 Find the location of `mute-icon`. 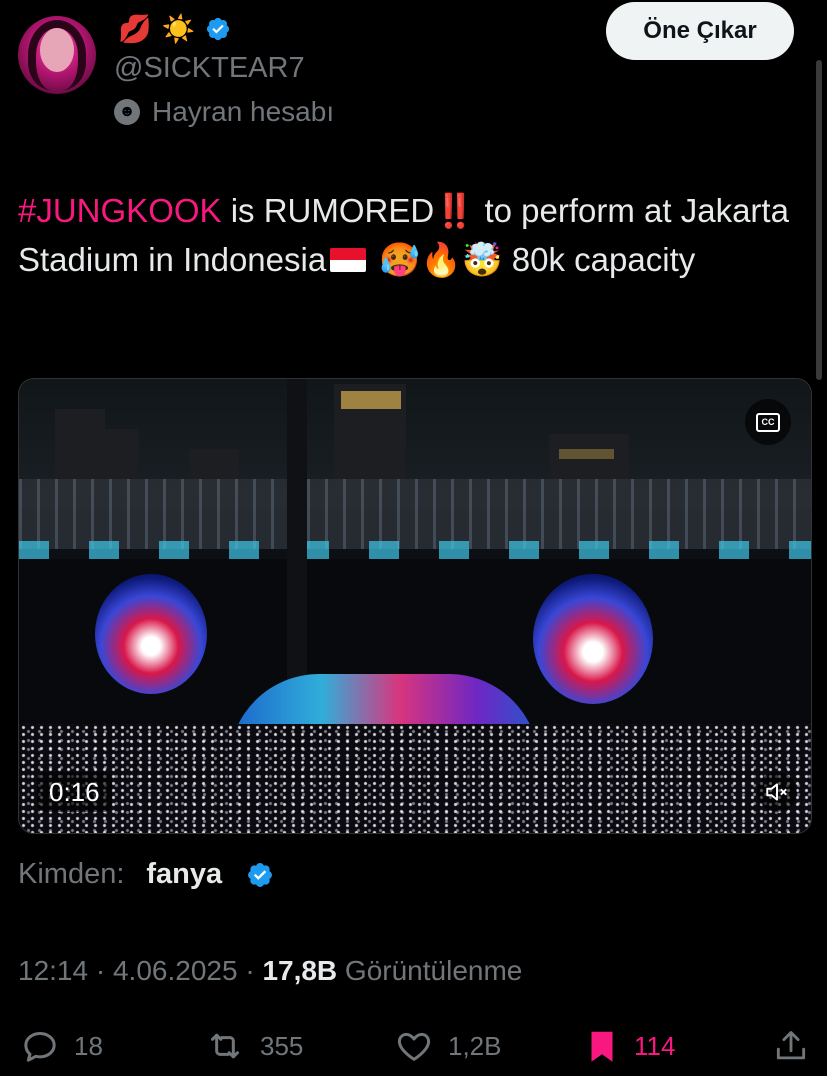

mute-icon is located at coordinates (776, 792).